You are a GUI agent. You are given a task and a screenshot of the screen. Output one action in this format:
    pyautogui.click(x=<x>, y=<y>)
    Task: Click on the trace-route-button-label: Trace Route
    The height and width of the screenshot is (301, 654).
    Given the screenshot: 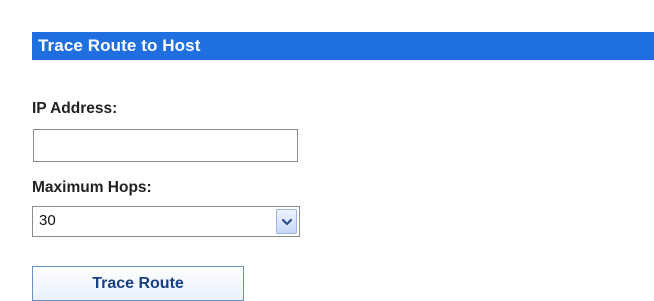 What is the action you would take?
    pyautogui.click(x=138, y=283)
    